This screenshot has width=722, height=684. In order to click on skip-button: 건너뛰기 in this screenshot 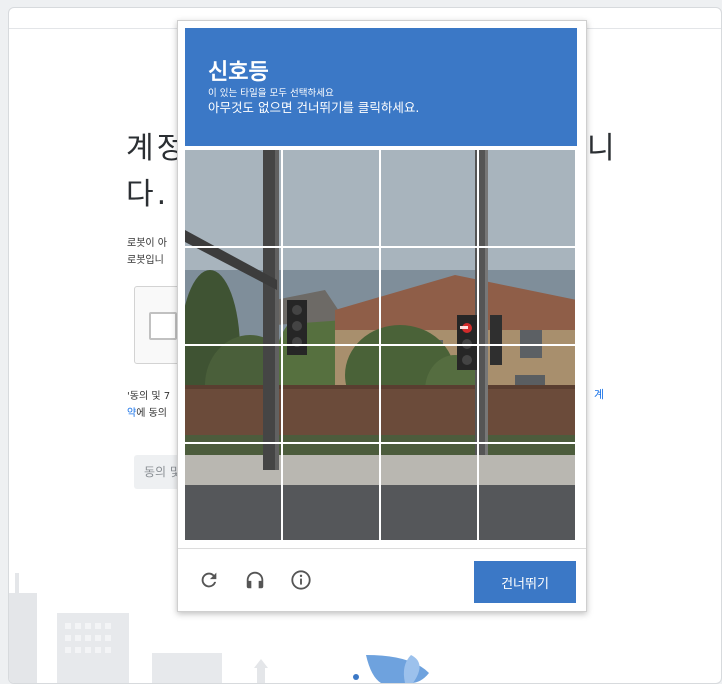, I will do `click(525, 582)`.